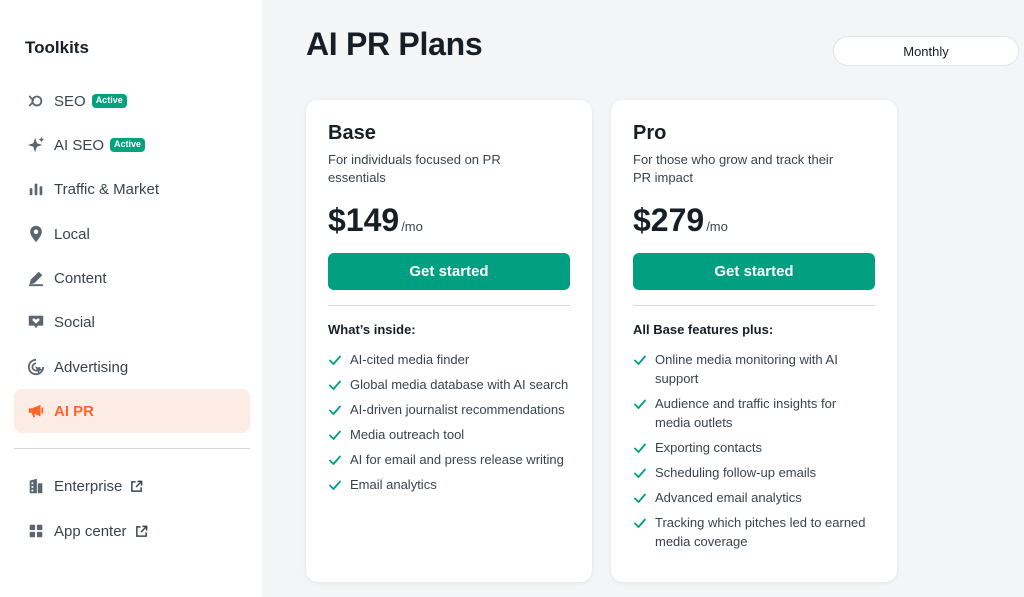 This screenshot has height=597, width=1024. I want to click on billing-period-label: Monthly, so click(926, 51).